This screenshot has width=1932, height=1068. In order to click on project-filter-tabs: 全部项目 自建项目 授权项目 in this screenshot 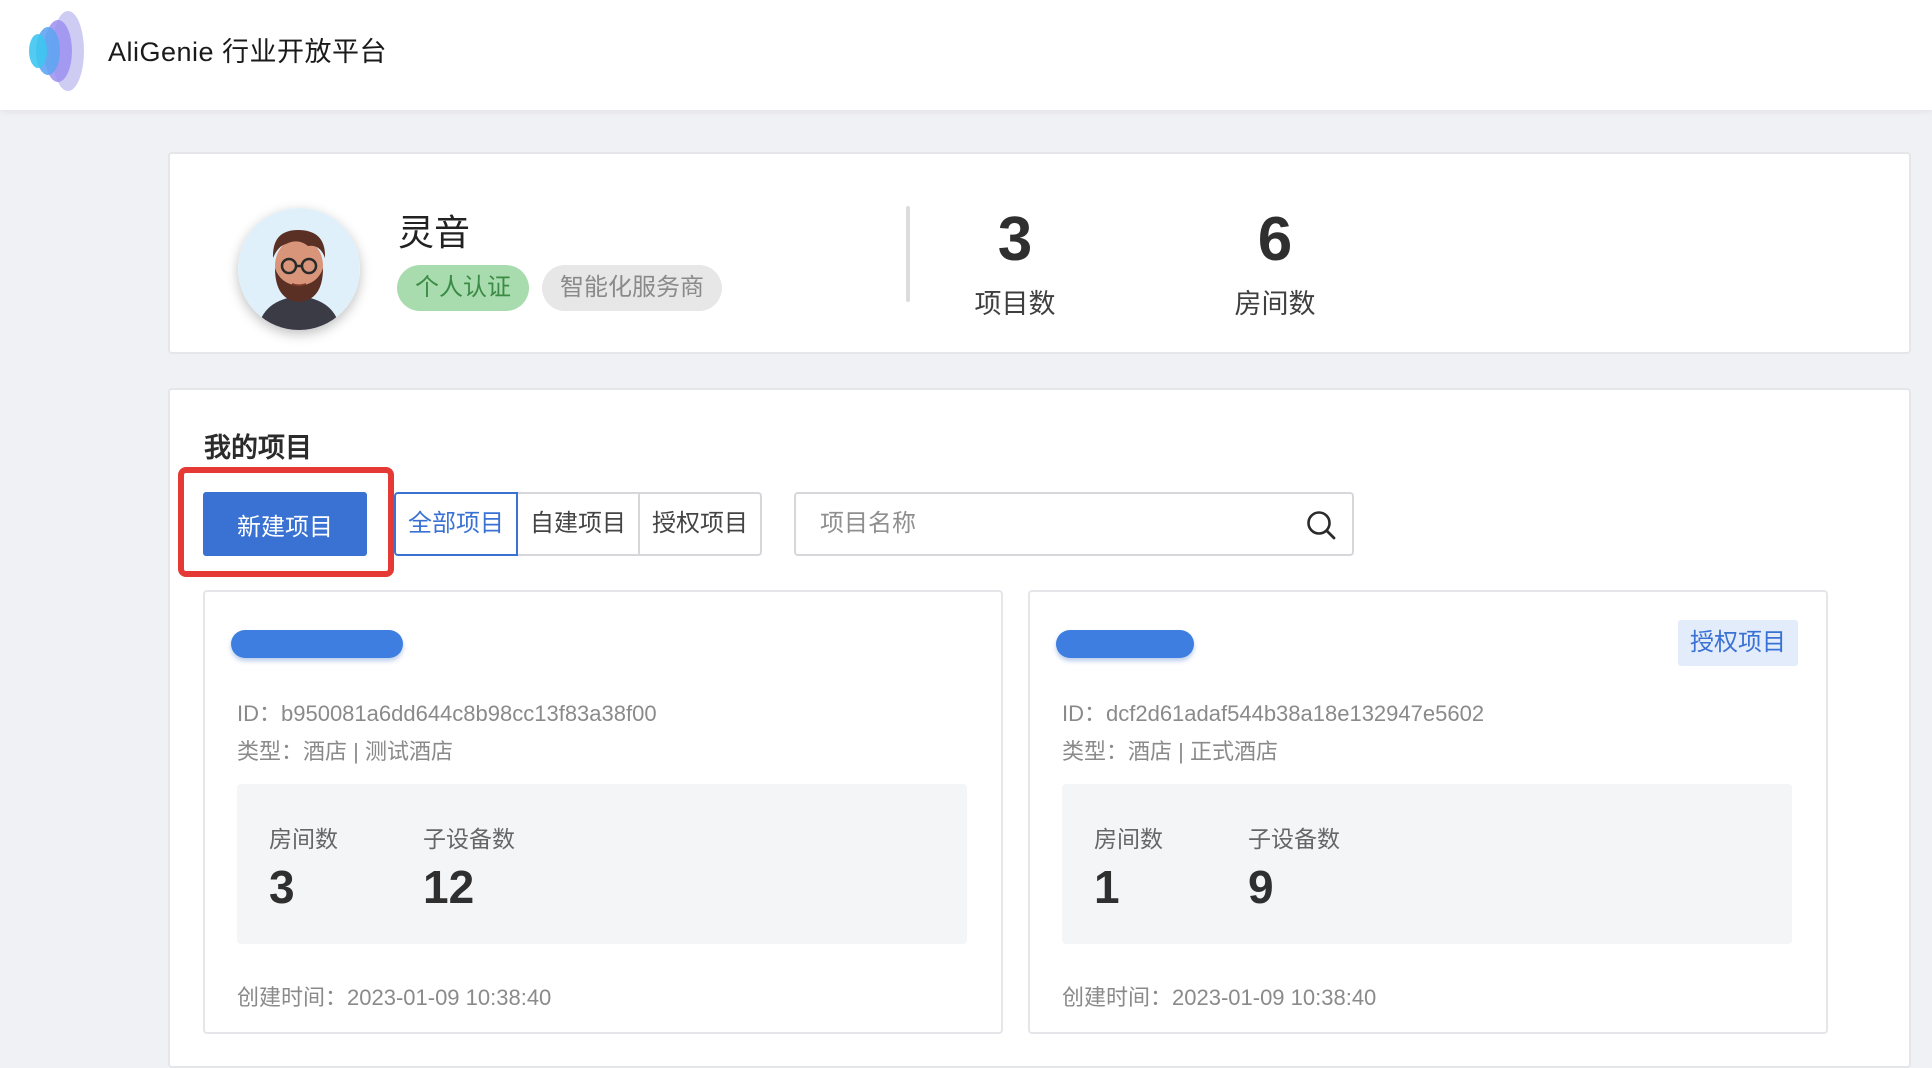, I will do `click(578, 524)`.